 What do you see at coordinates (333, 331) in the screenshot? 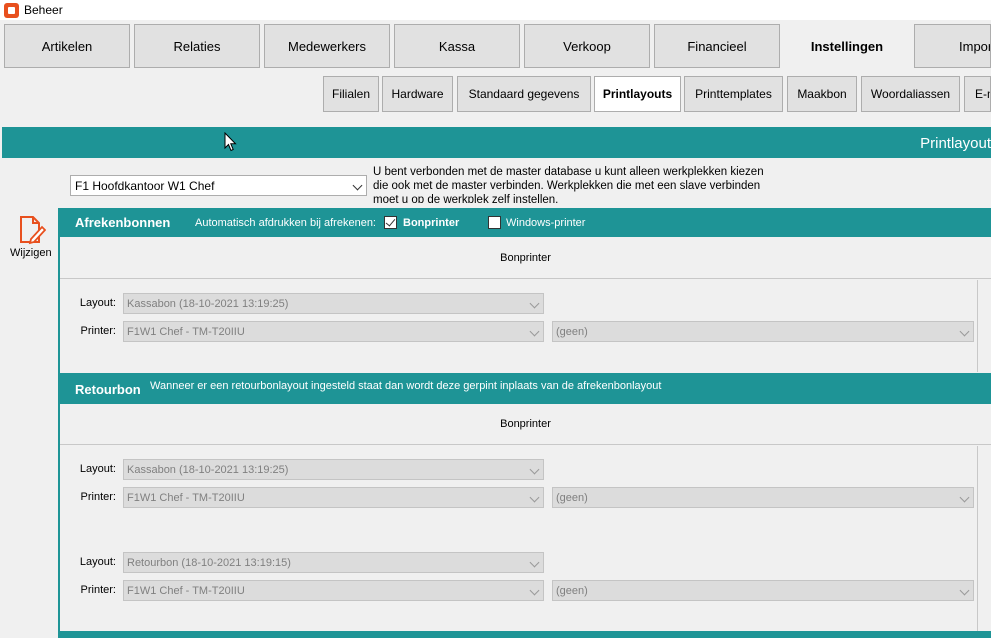
I see `printer-select: F1W1 Chef - TM-T20IIU` at bounding box center [333, 331].